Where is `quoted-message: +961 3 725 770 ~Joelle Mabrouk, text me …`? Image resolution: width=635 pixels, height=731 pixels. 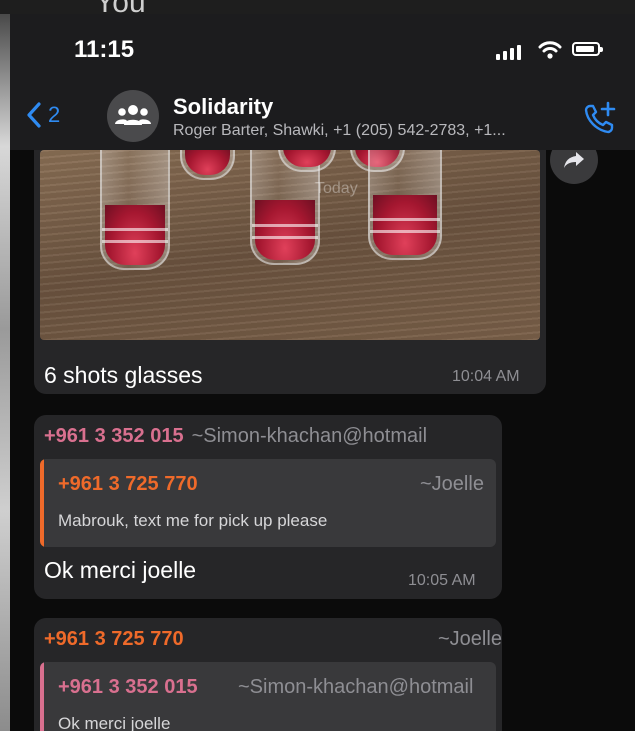
quoted-message: +961 3 725 770 ~Joelle Mabrouk, text me … is located at coordinates (268, 503).